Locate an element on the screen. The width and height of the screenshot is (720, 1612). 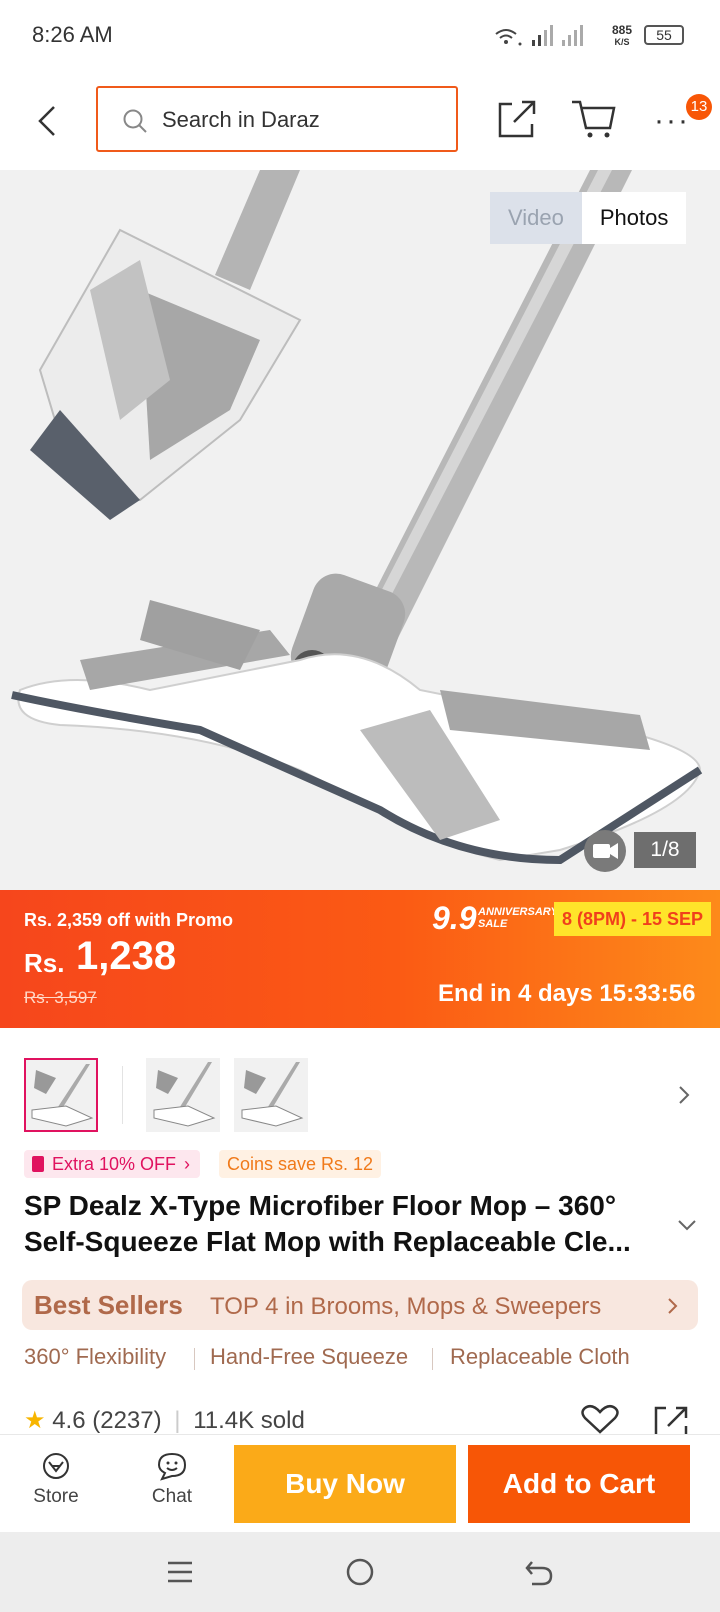
star-icon: ★ is located at coordinates (35, 1420).